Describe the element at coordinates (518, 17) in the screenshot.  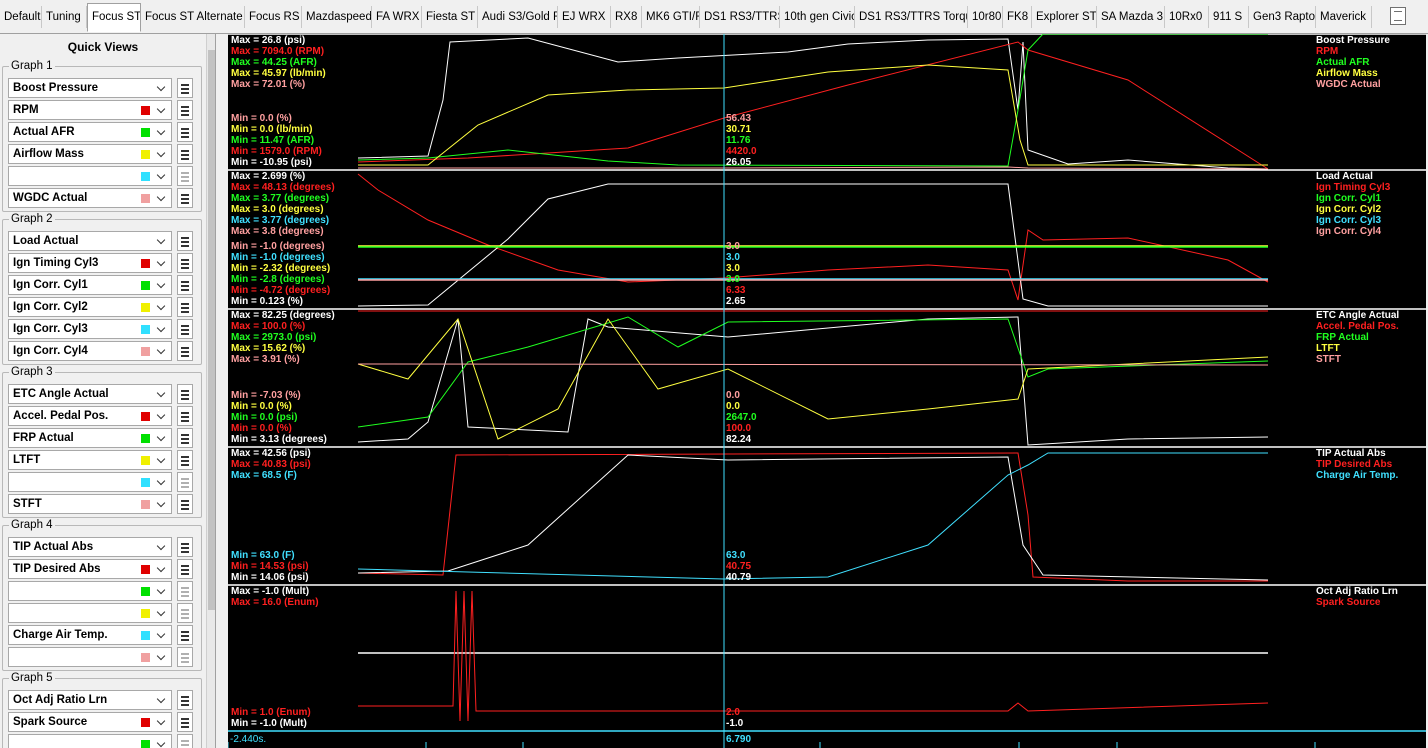
I see `tab-audi-s3-gold-r: Audi S3/Gold R` at that location.